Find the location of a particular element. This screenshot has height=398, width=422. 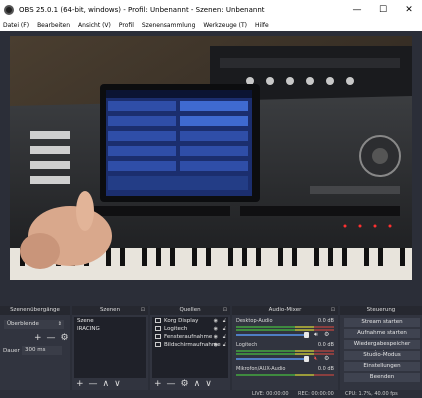

duration-label: Dauer is located at coordinates (11, 351).